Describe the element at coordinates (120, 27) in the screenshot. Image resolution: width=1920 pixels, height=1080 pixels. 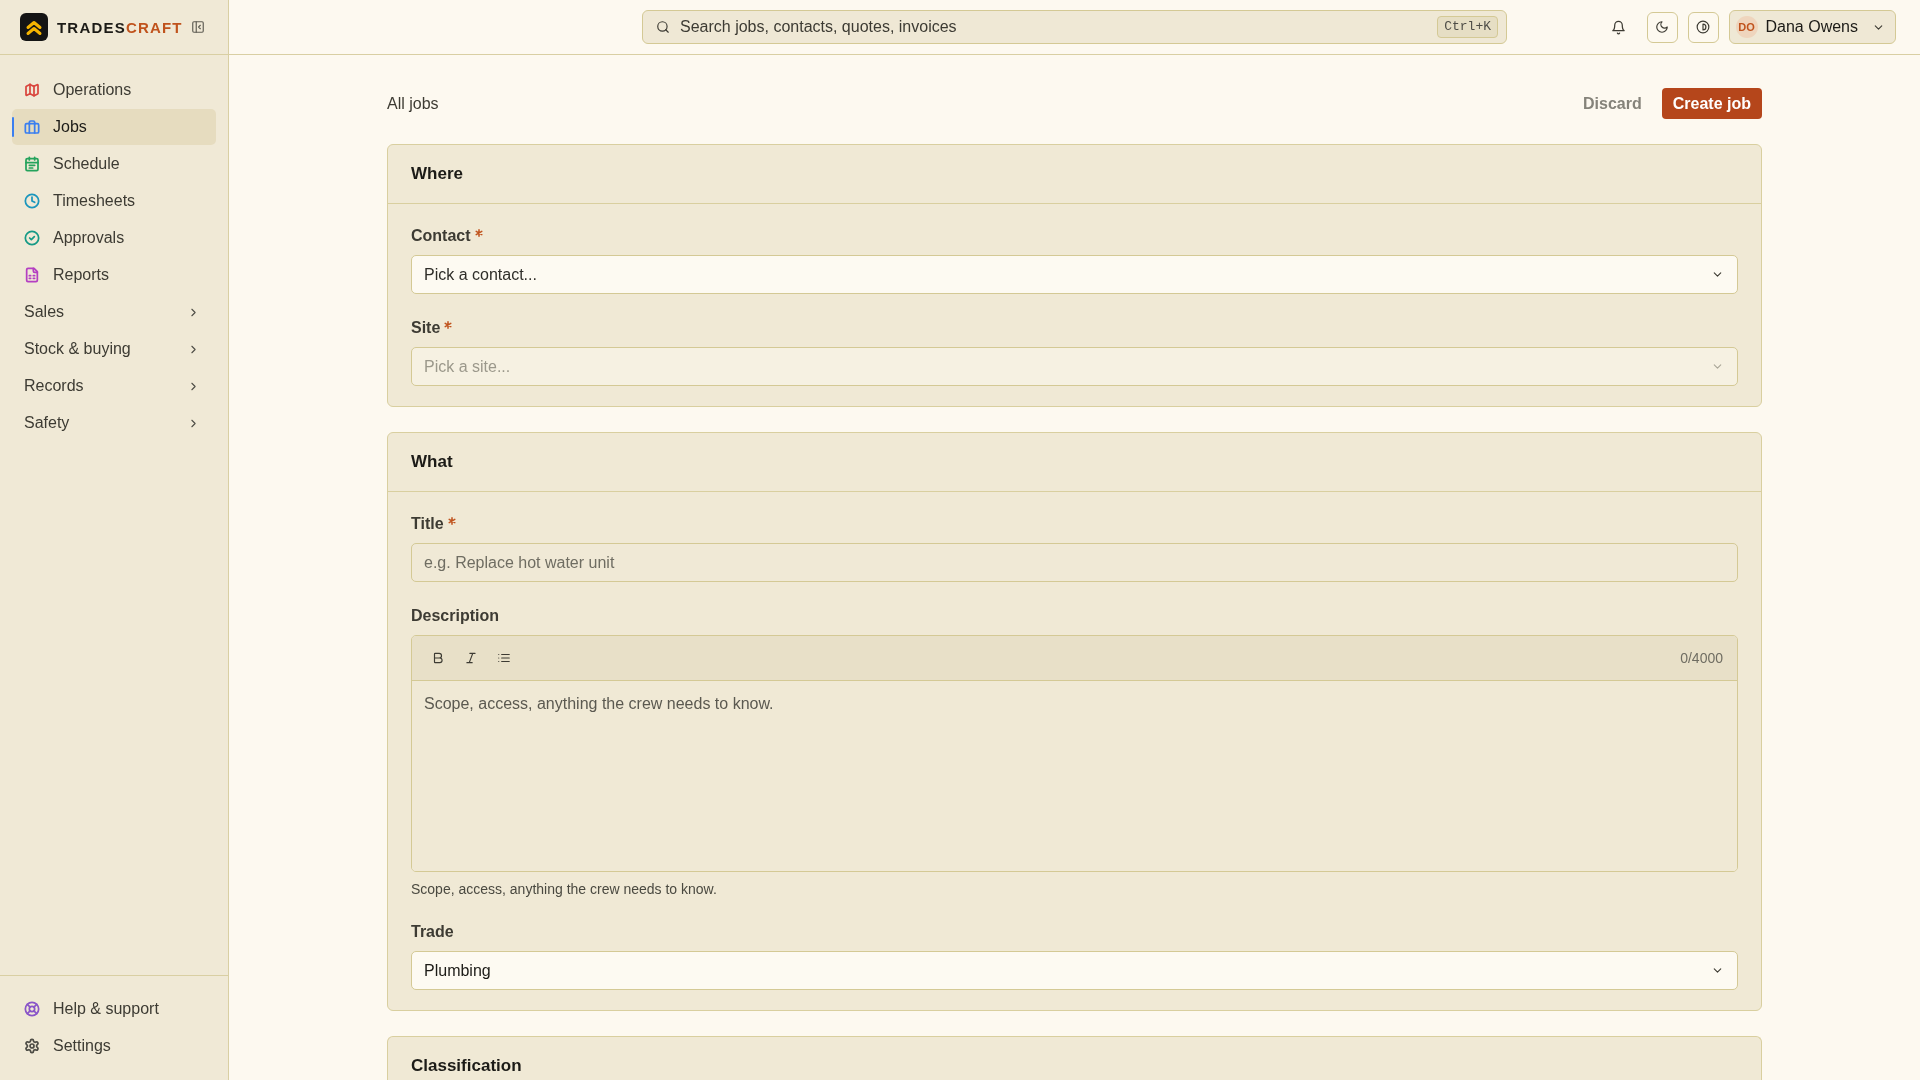
I see `brand-name: TRADESCRAFT` at that location.